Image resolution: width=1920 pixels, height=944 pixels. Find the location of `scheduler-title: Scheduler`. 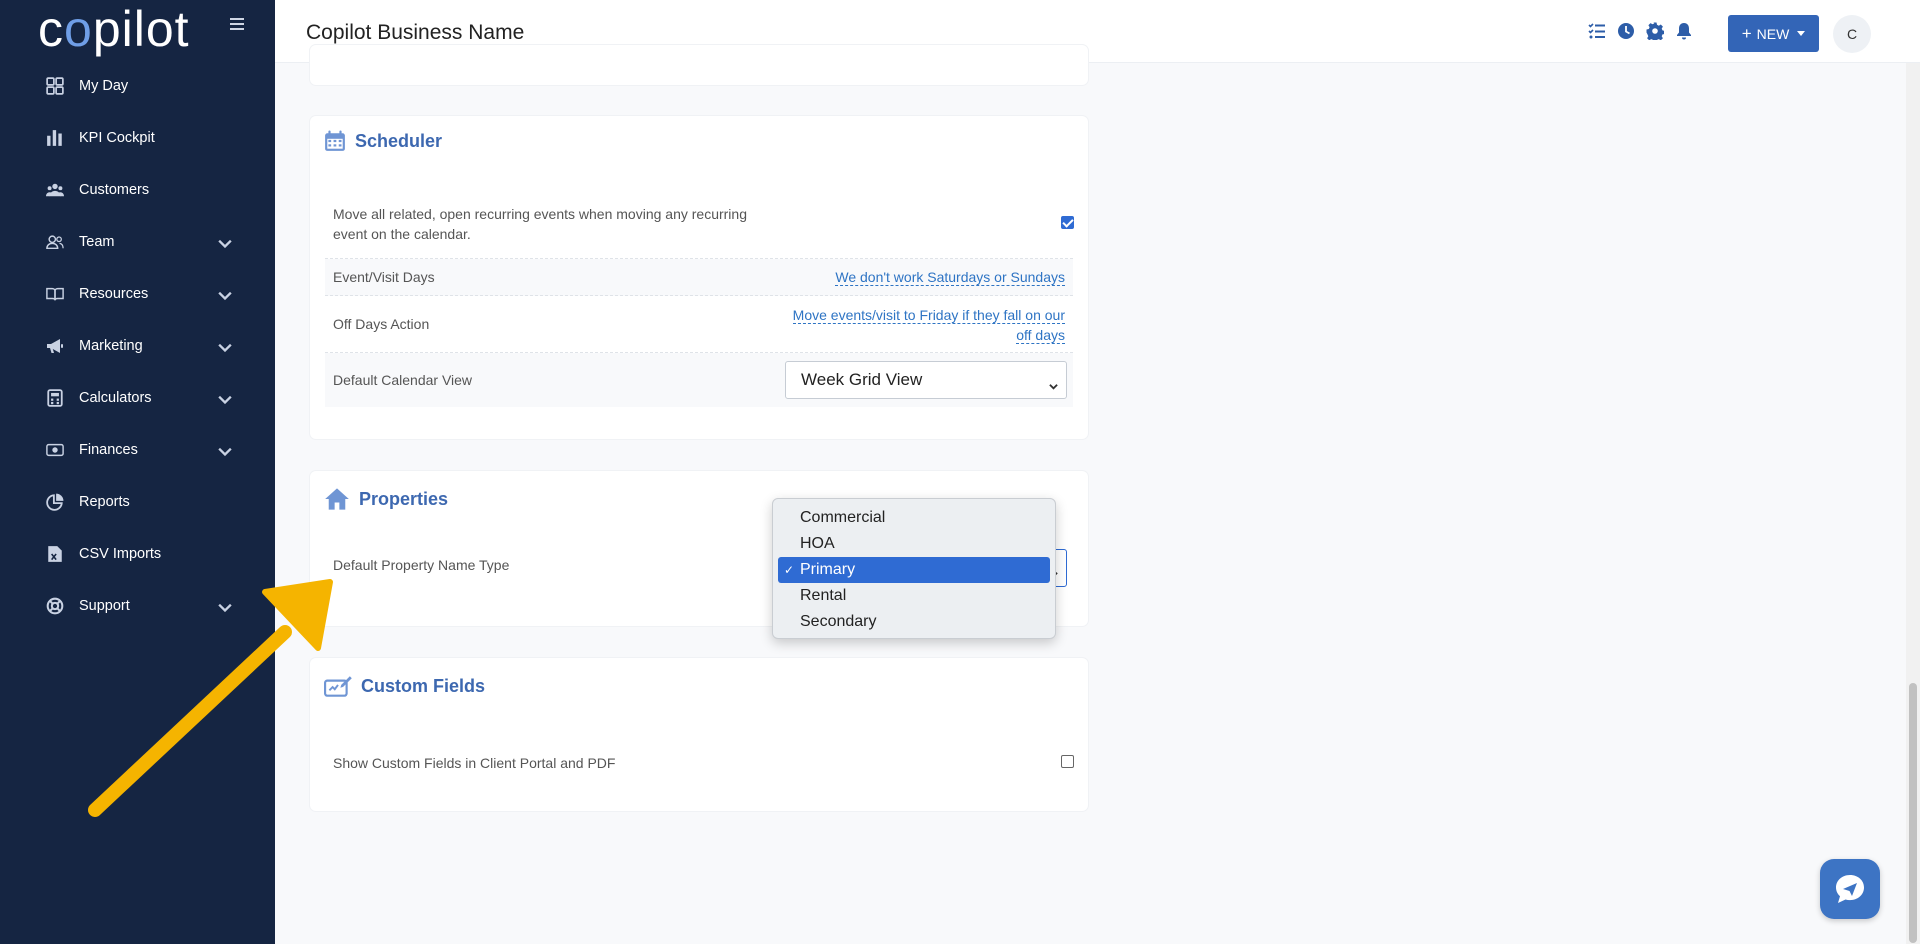

scheduler-title: Scheduler is located at coordinates (383, 141).